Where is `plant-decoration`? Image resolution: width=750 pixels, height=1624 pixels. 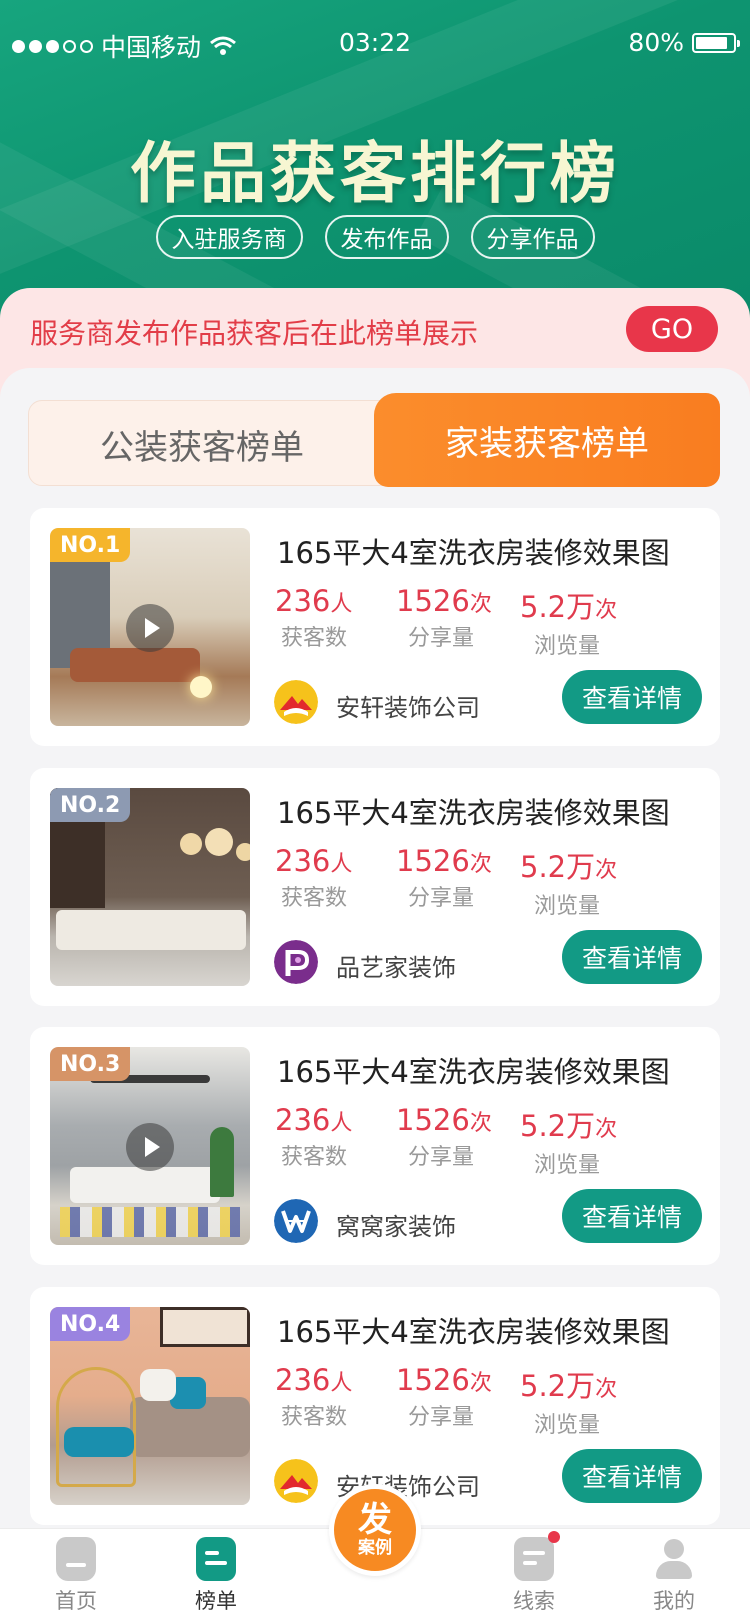 plant-decoration is located at coordinates (222, 1162).